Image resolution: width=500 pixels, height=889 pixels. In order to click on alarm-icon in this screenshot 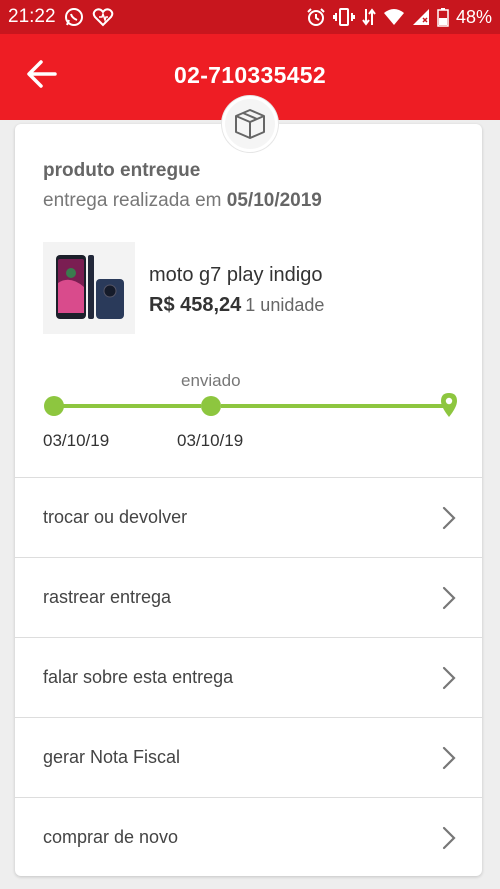, I will do `click(316, 17)`.